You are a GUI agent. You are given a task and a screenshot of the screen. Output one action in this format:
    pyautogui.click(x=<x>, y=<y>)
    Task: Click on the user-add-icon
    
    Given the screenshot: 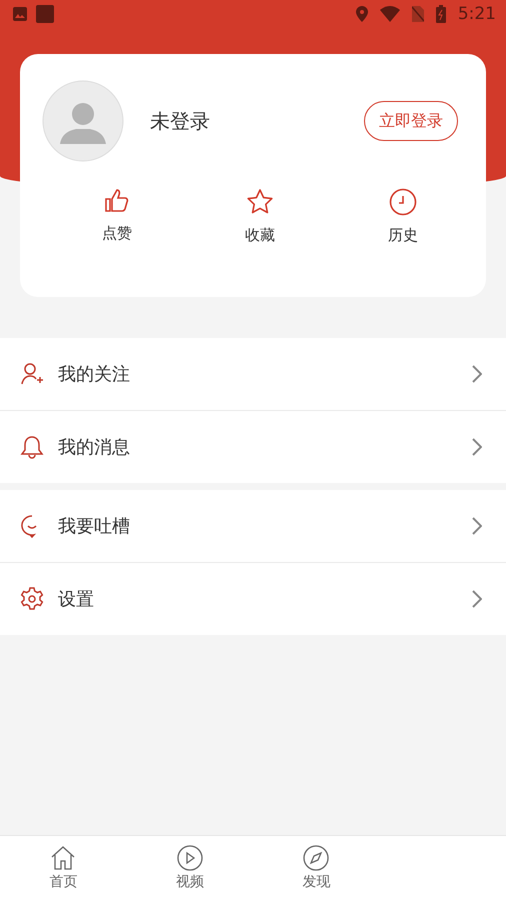 What is the action you would take?
    pyautogui.click(x=32, y=374)
    